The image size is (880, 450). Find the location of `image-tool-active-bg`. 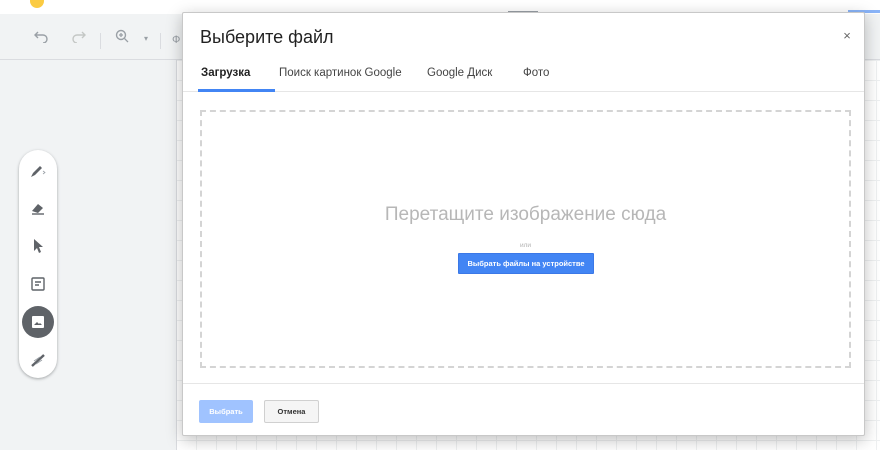

image-tool-active-bg is located at coordinates (38, 322).